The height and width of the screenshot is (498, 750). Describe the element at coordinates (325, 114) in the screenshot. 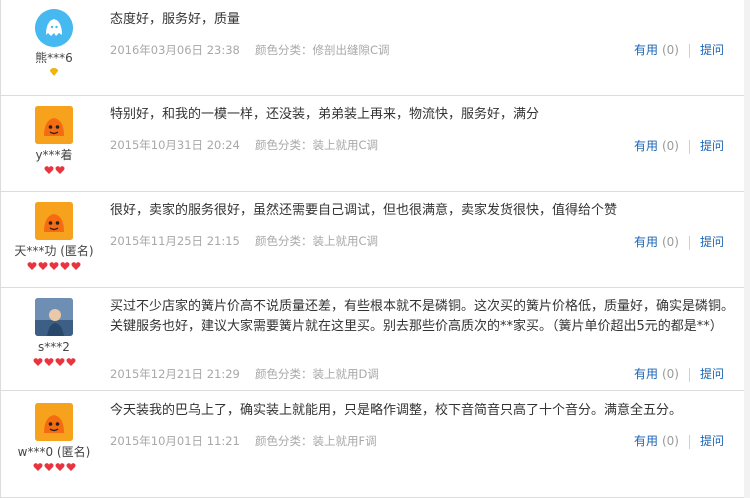

I see `review-text: 特别好，和我的一模一样，还没装，弟弟装上再来，物流快，服务好，满分` at that location.